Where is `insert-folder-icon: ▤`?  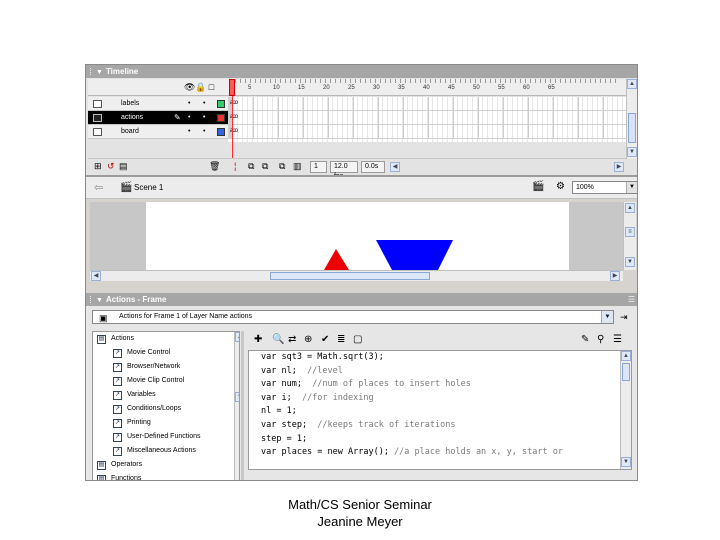 insert-folder-icon: ▤ is located at coordinates (123, 166).